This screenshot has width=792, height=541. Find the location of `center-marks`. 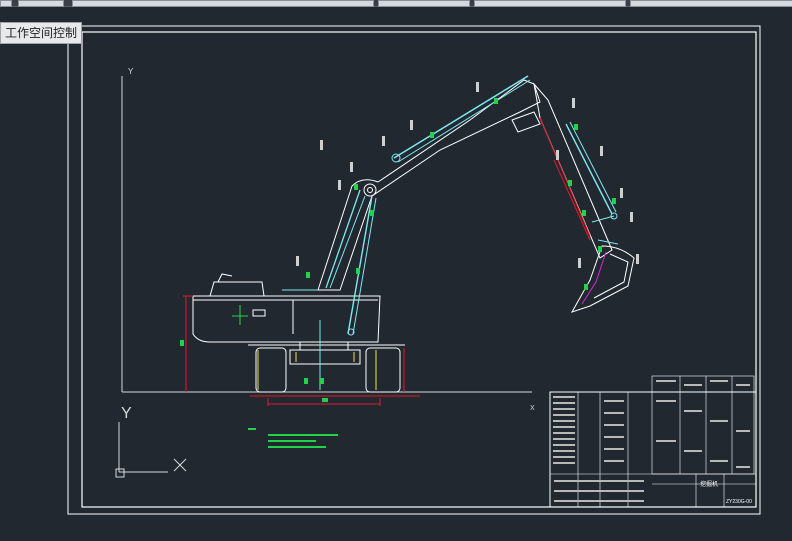

center-marks is located at coordinates (317, 355).